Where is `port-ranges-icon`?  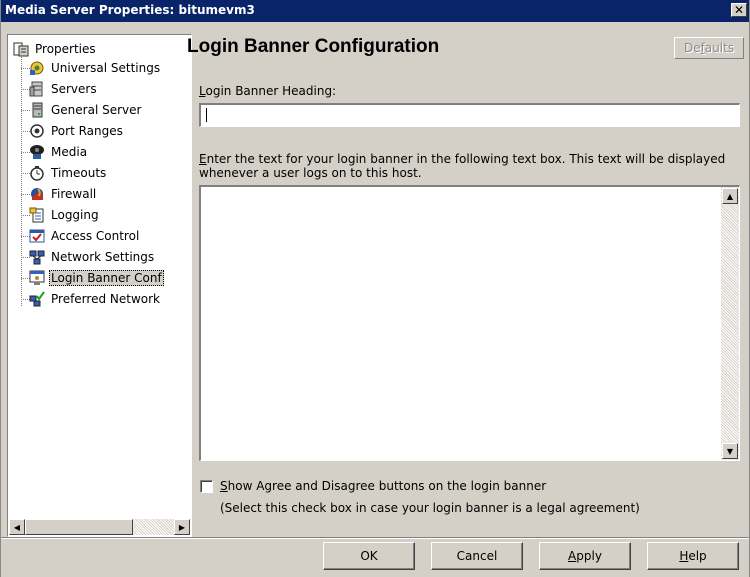 port-ranges-icon is located at coordinates (37, 131).